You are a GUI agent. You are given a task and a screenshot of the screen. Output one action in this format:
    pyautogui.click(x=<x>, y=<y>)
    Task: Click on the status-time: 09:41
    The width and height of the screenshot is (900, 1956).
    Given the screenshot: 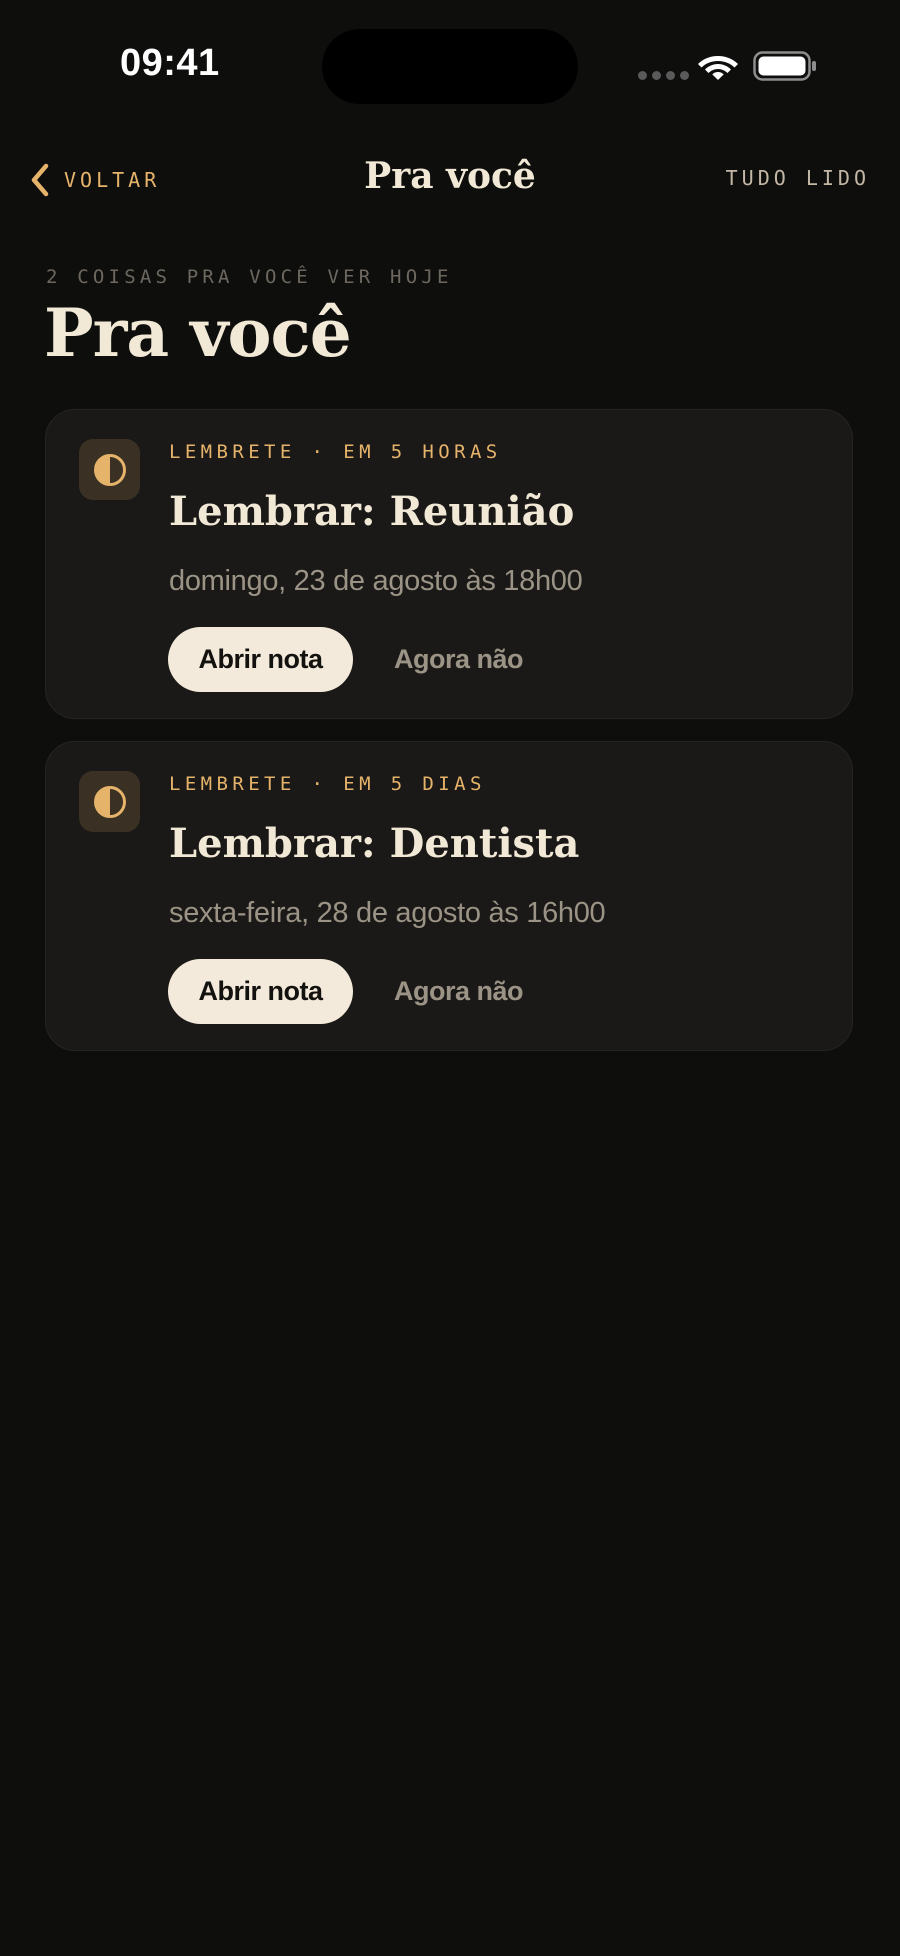 What is the action you would take?
    pyautogui.click(x=170, y=63)
    